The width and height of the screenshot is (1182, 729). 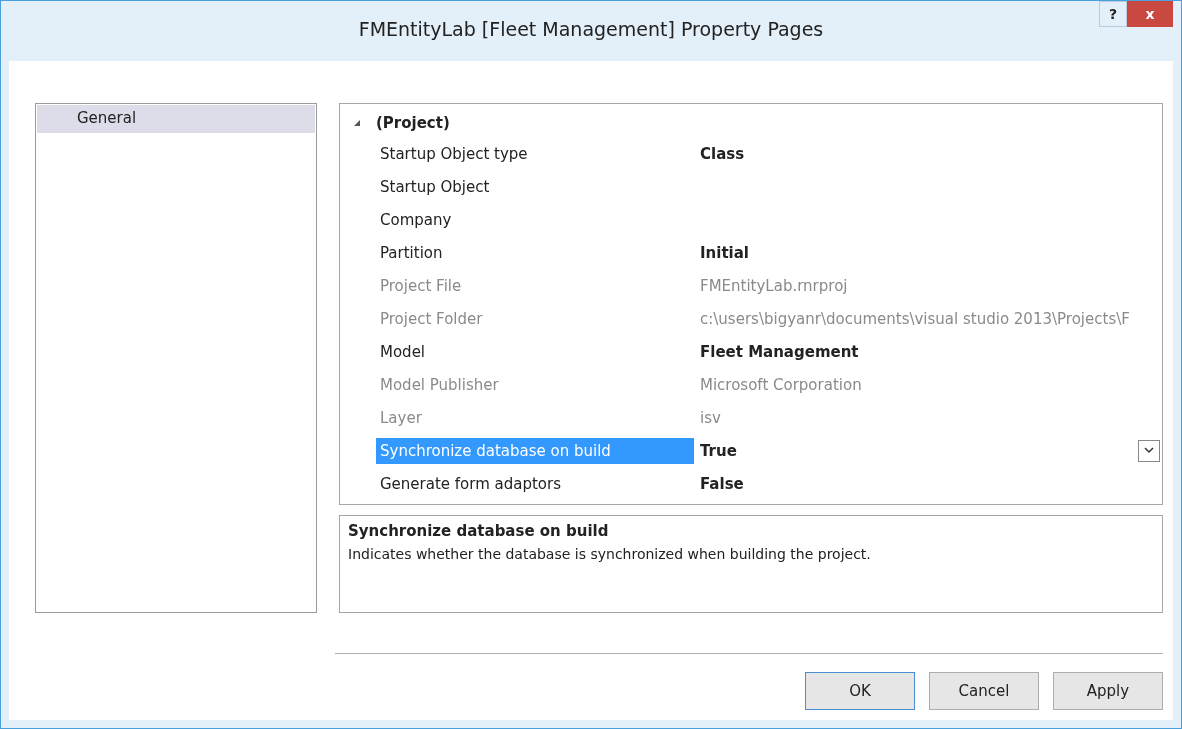 What do you see at coordinates (779, 351) in the screenshot?
I see `property-value: Fleet Management` at bounding box center [779, 351].